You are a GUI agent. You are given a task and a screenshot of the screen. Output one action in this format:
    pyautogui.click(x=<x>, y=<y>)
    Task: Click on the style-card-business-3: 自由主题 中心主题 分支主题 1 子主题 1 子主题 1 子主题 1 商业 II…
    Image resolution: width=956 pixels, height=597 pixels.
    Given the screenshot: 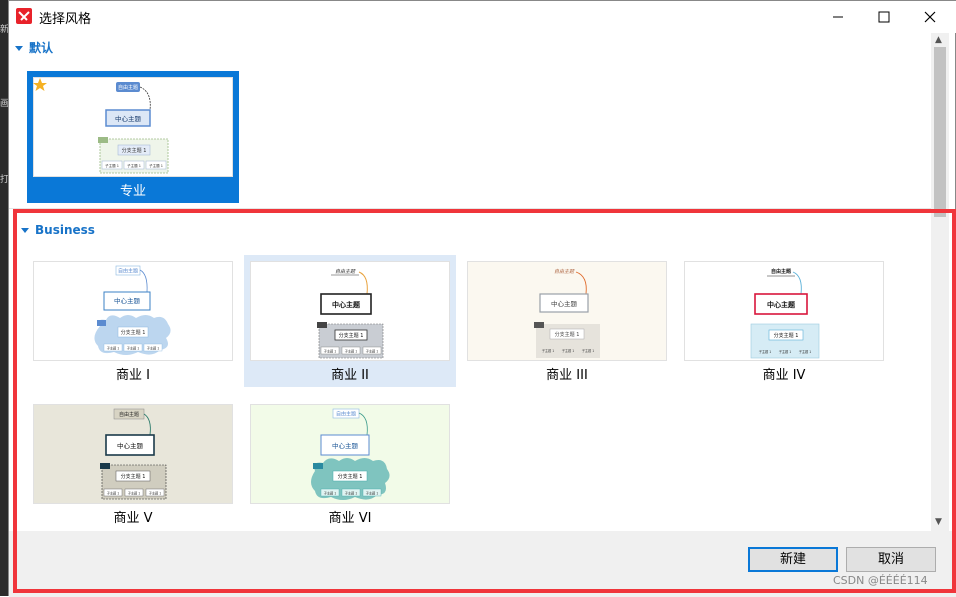 What is the action you would take?
    pyautogui.click(x=567, y=321)
    